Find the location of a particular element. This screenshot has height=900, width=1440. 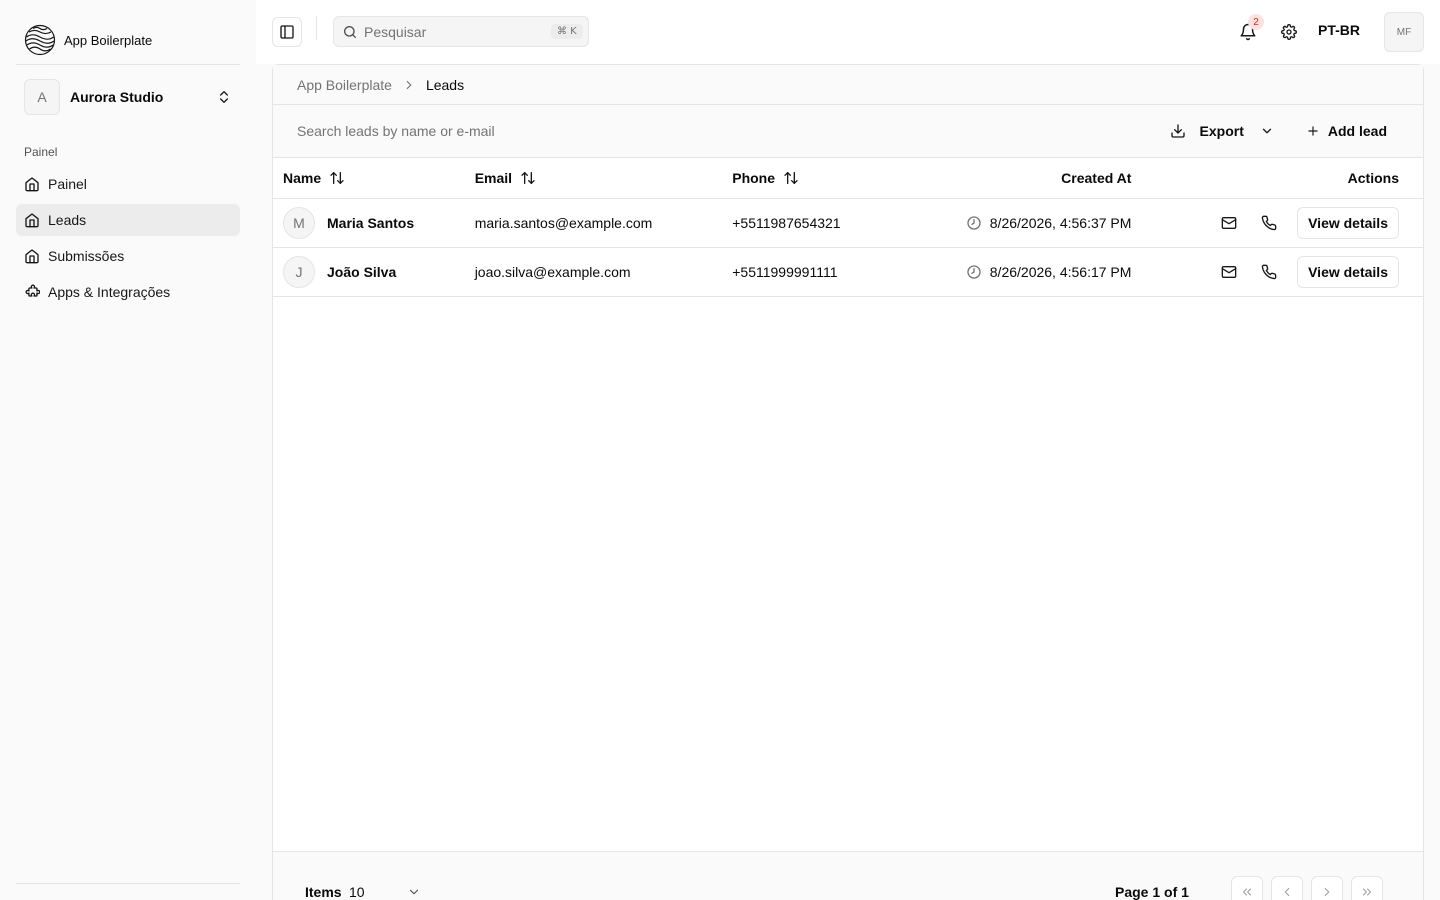

lead-phone: +5511999991111 is located at coordinates (785, 271).